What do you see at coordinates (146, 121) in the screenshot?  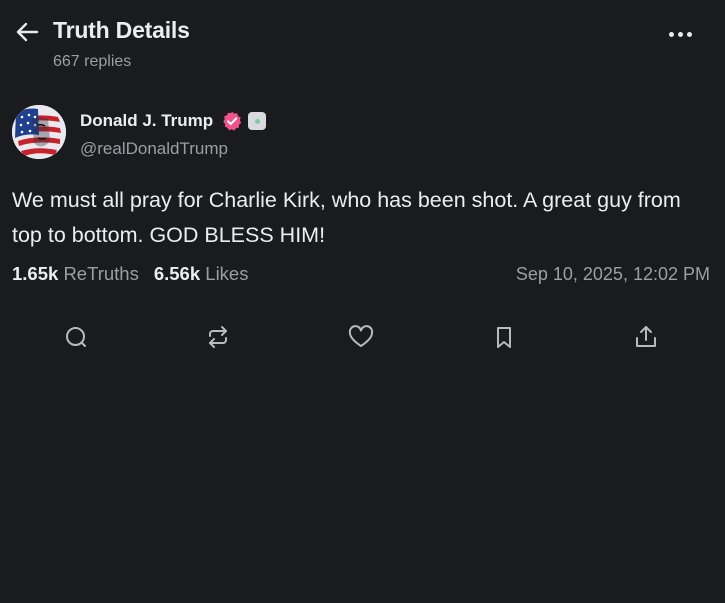 I see `author-name: Donald J. Trump` at bounding box center [146, 121].